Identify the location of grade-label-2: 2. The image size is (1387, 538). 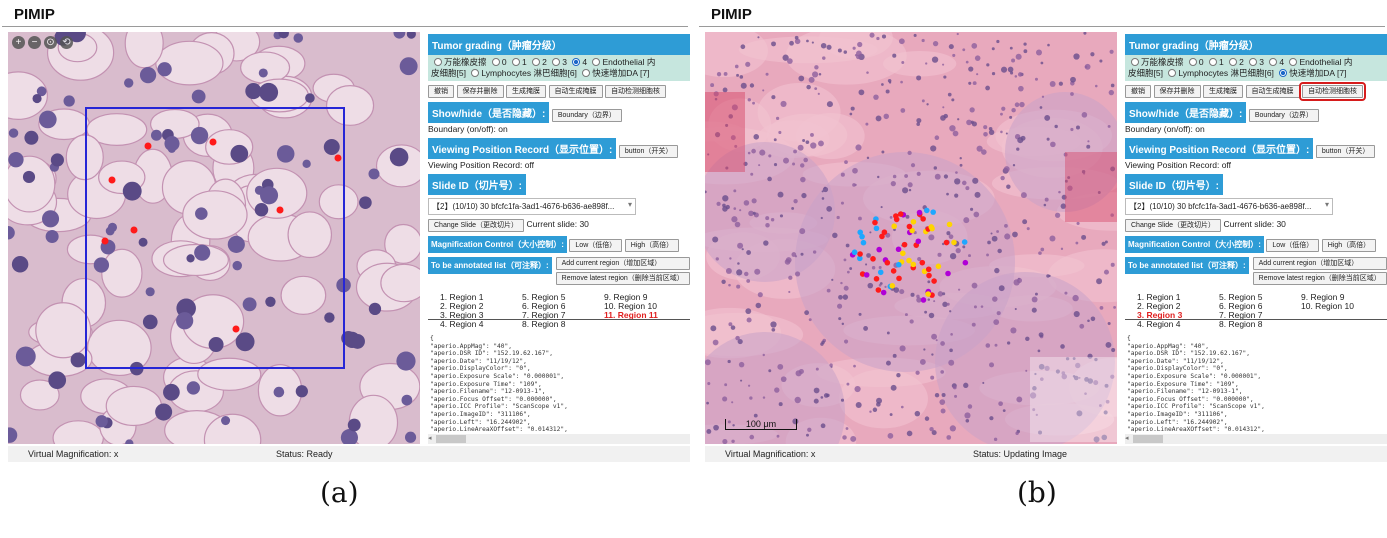
(1241, 62).